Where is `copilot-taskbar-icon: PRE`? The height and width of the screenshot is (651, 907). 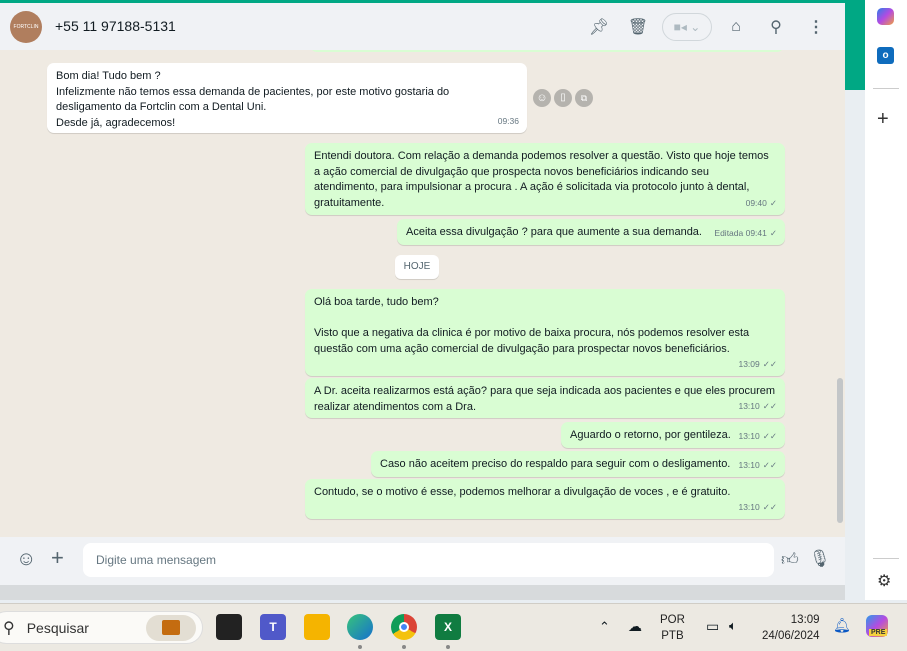
copilot-taskbar-icon: PRE is located at coordinates (877, 626).